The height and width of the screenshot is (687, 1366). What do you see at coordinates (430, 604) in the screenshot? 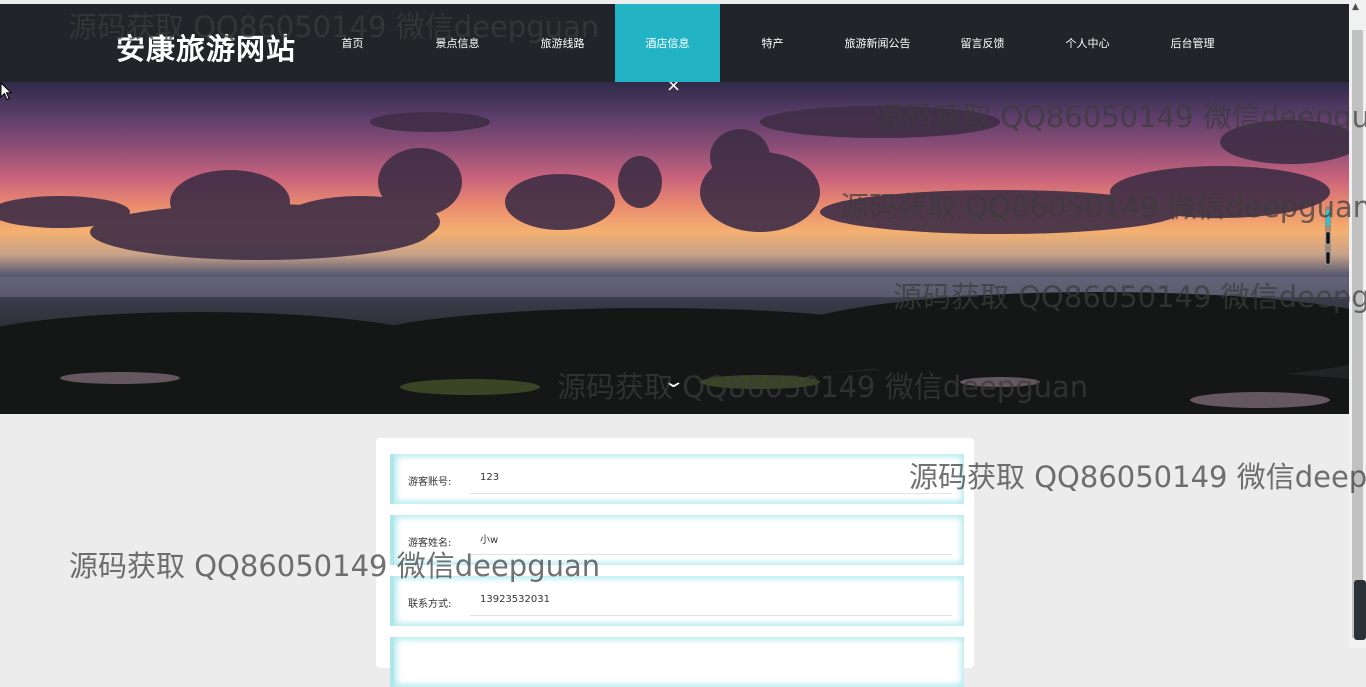
I see `phone-label: 联系方式:` at bounding box center [430, 604].